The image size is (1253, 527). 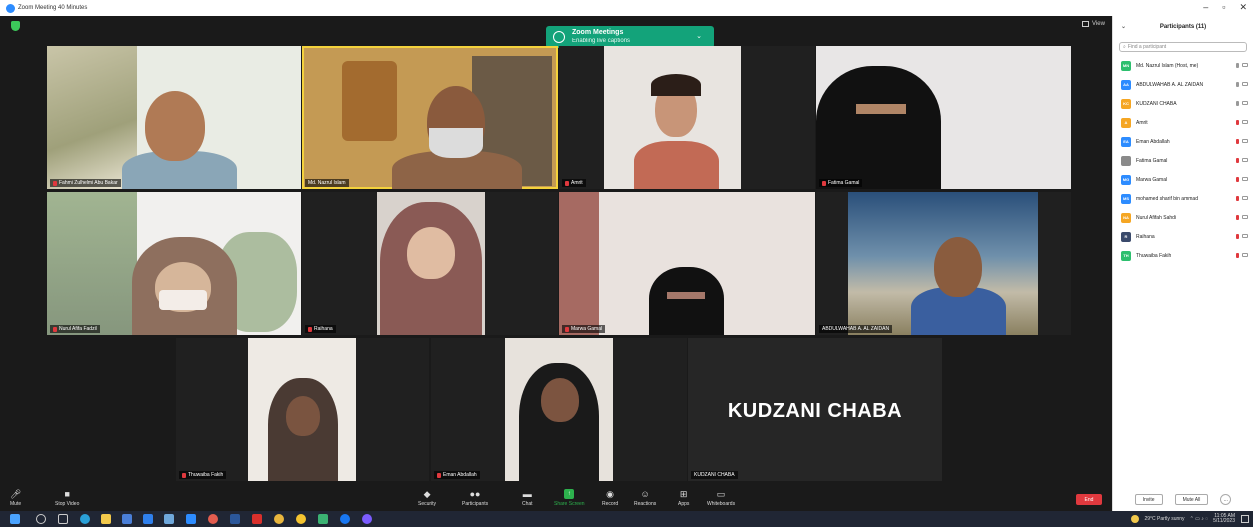 What do you see at coordinates (1245, 519) in the screenshot?
I see `notifications-icon` at bounding box center [1245, 519].